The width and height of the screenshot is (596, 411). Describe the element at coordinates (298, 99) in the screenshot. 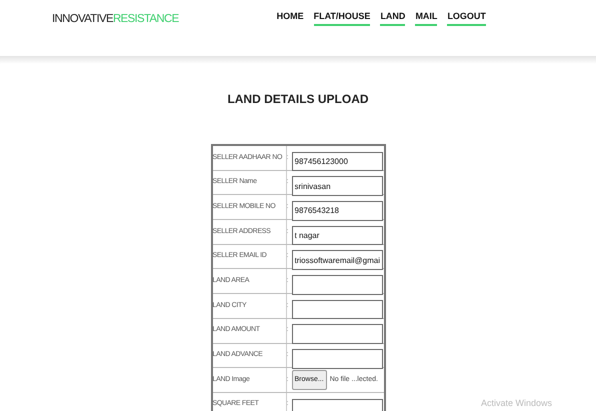

I see `page-title: LAND DETAILS UPLOAD` at that location.